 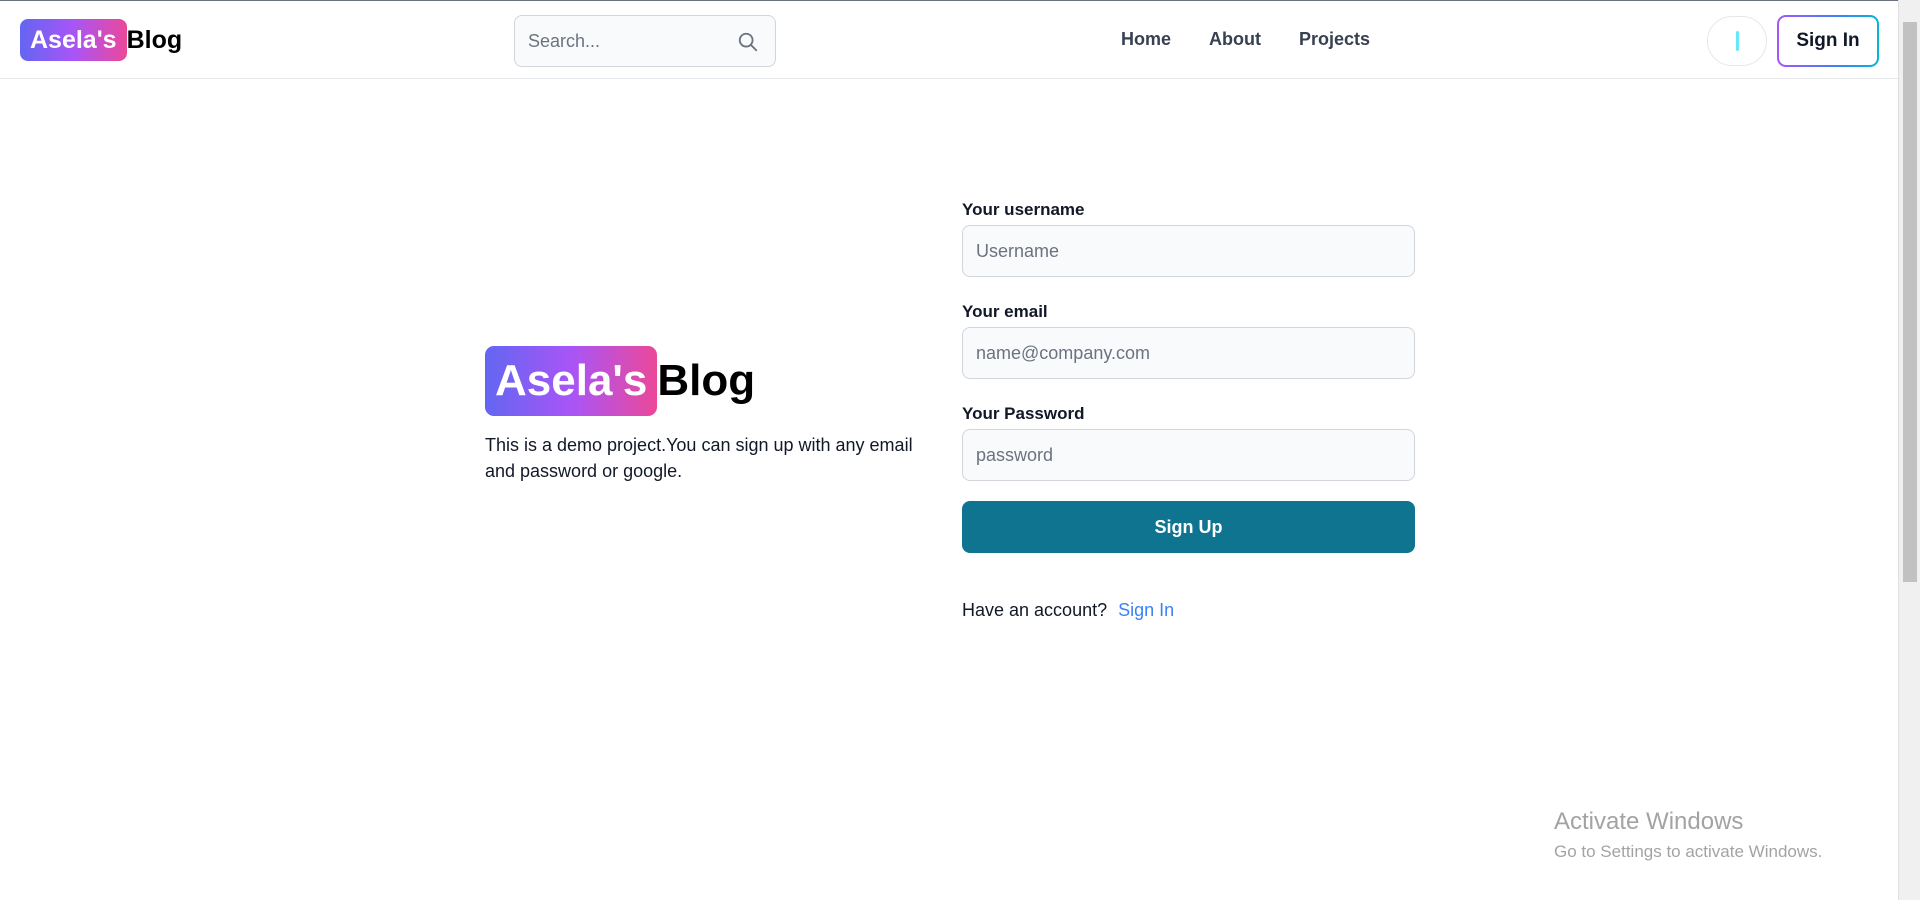 What do you see at coordinates (1023, 209) in the screenshot?
I see `username-label: Your username` at bounding box center [1023, 209].